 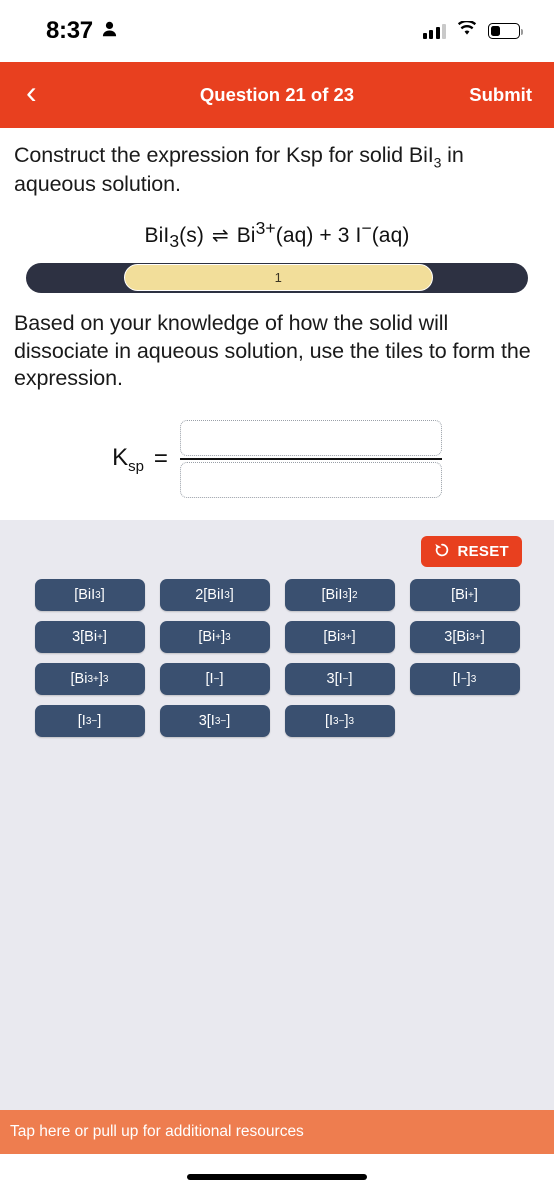 I want to click on status-bar-left: 8:37, so click(x=81, y=31).